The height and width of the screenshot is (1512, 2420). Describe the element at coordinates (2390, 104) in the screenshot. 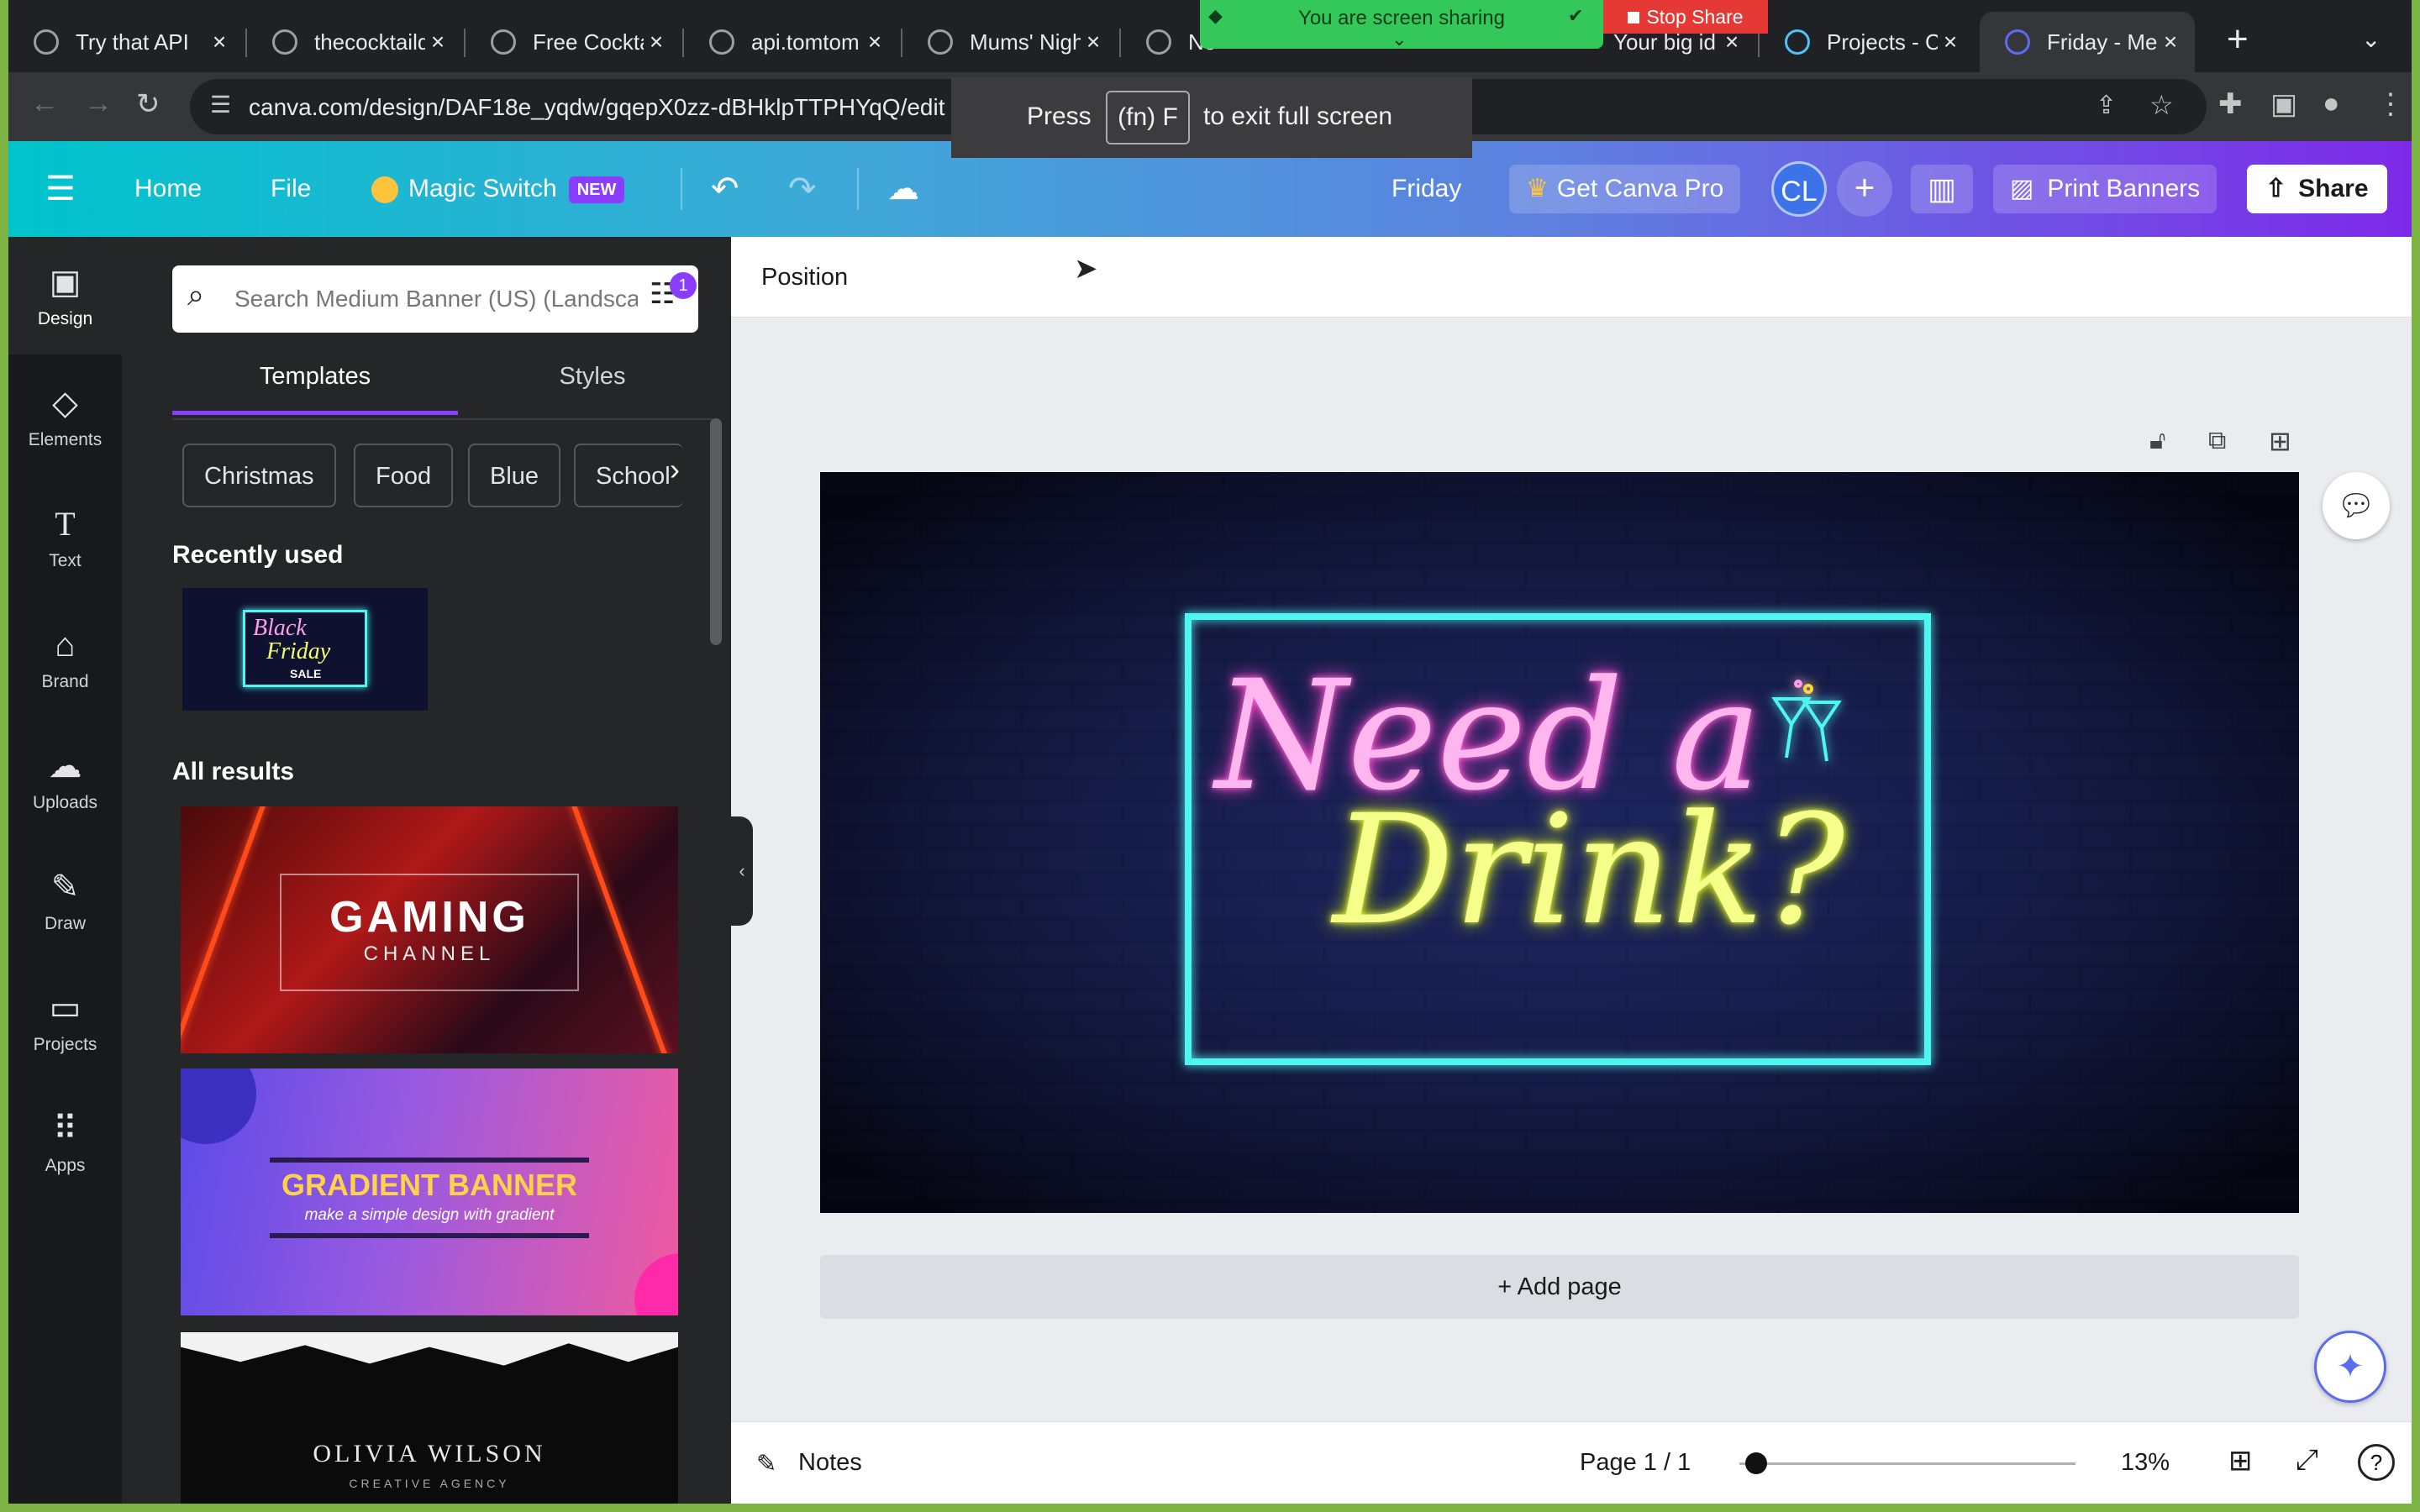

I see `browser-menu-icon: ⋮` at that location.